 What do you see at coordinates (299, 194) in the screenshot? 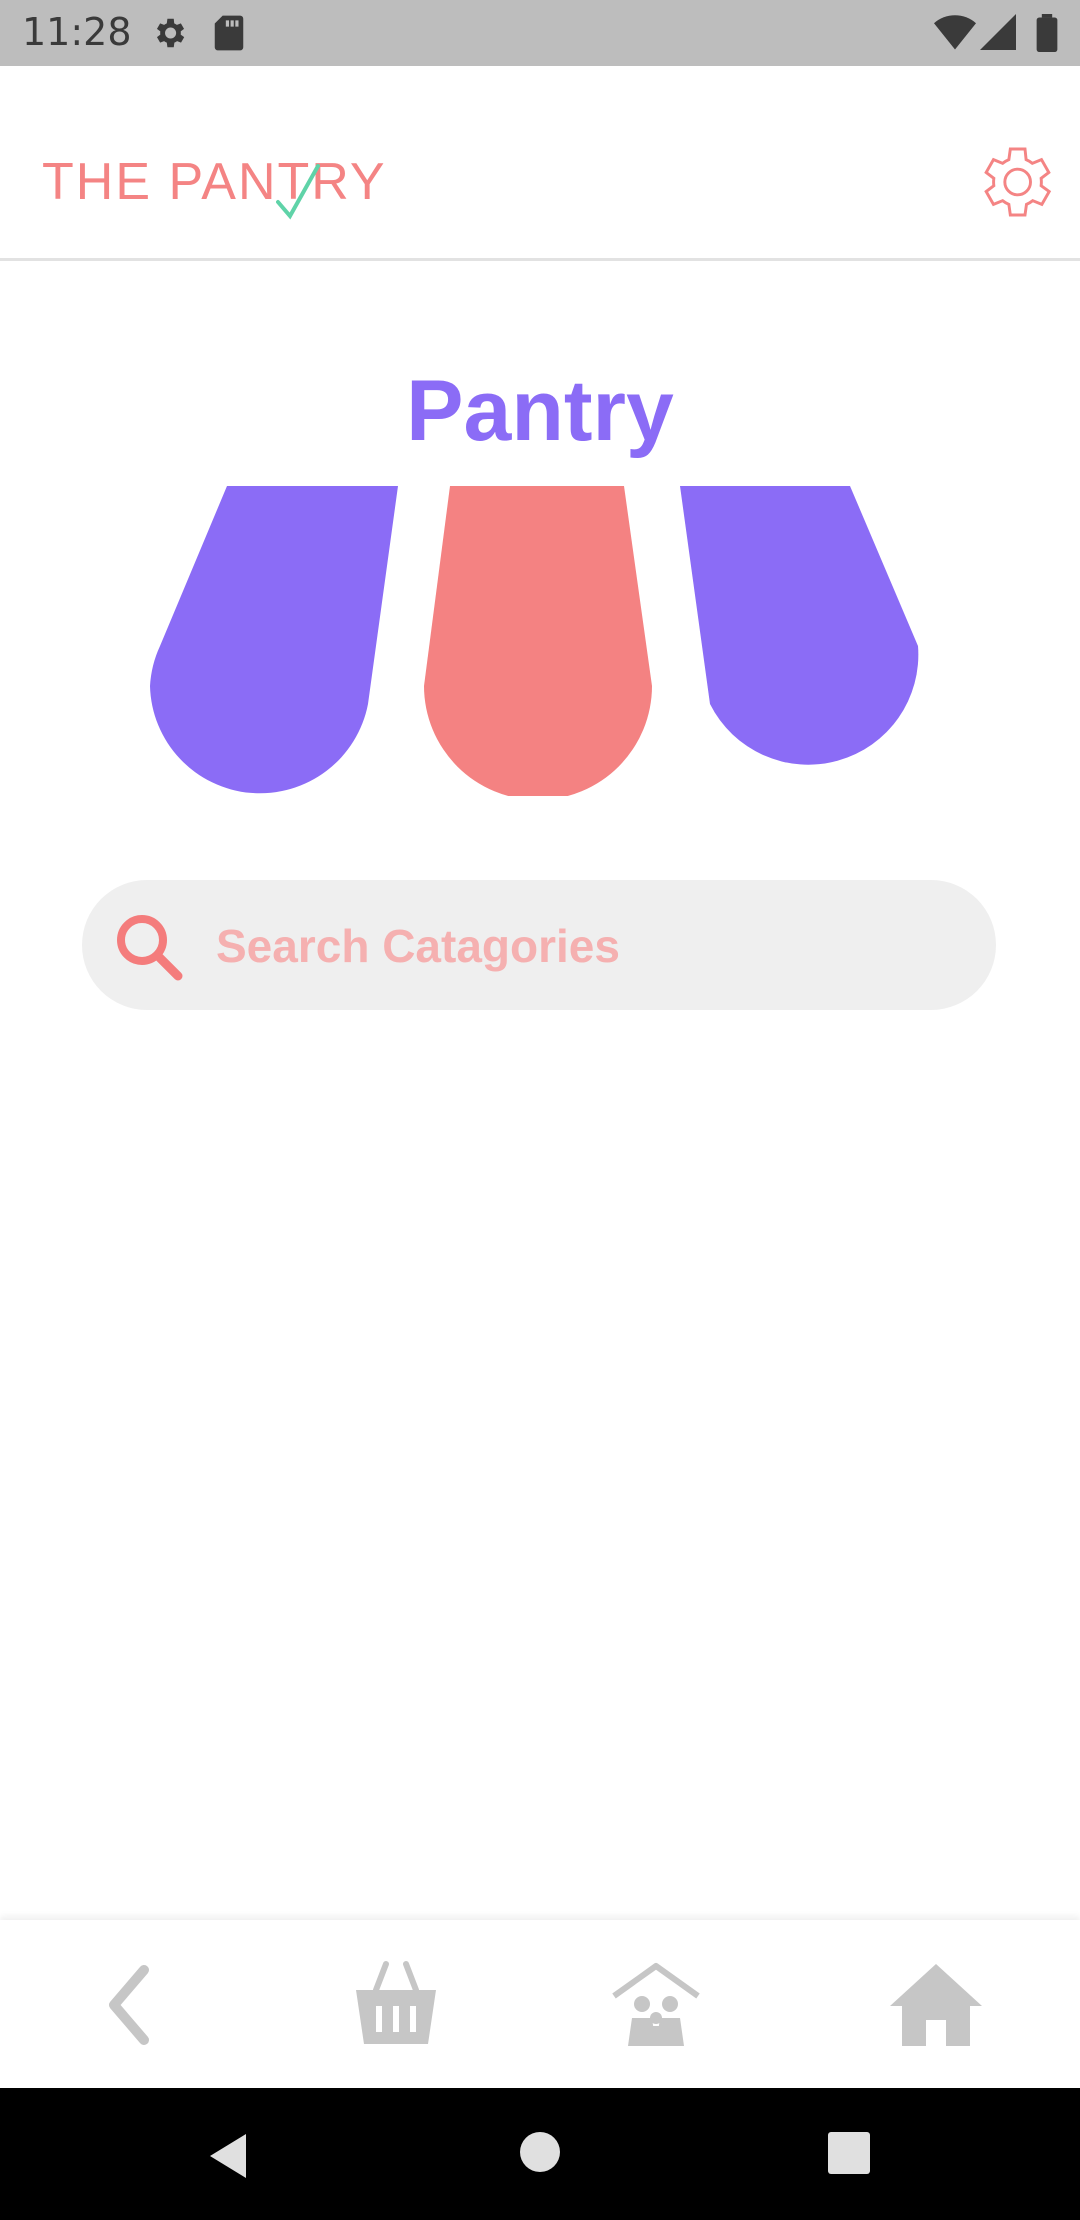
I see `logo-check-icon` at bounding box center [299, 194].